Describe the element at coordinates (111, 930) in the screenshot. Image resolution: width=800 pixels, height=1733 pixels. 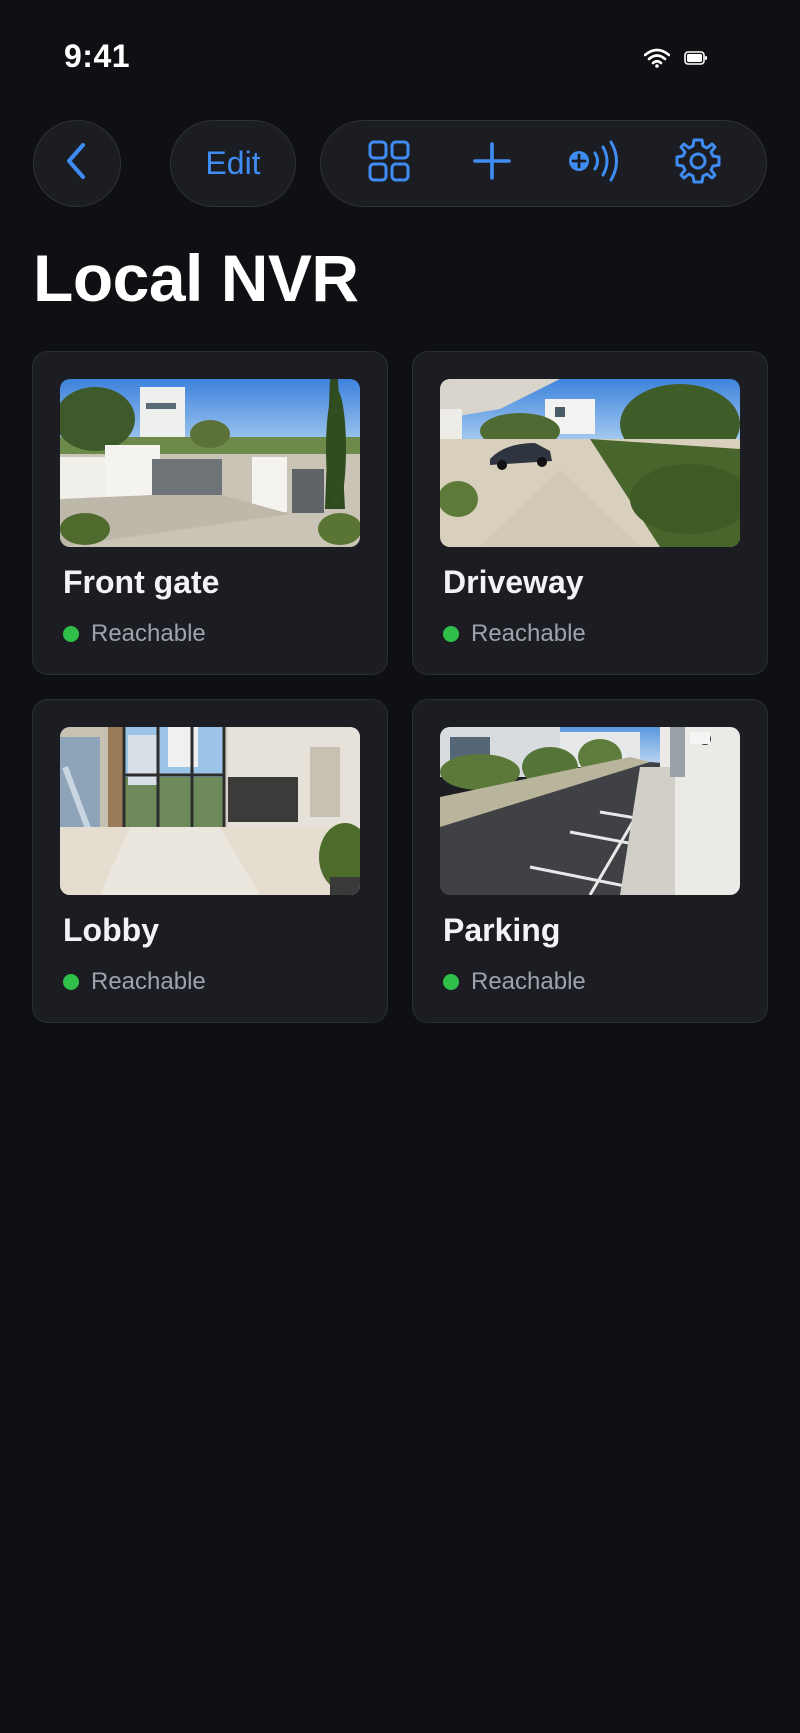
I see `camera-name: Lobby` at that location.